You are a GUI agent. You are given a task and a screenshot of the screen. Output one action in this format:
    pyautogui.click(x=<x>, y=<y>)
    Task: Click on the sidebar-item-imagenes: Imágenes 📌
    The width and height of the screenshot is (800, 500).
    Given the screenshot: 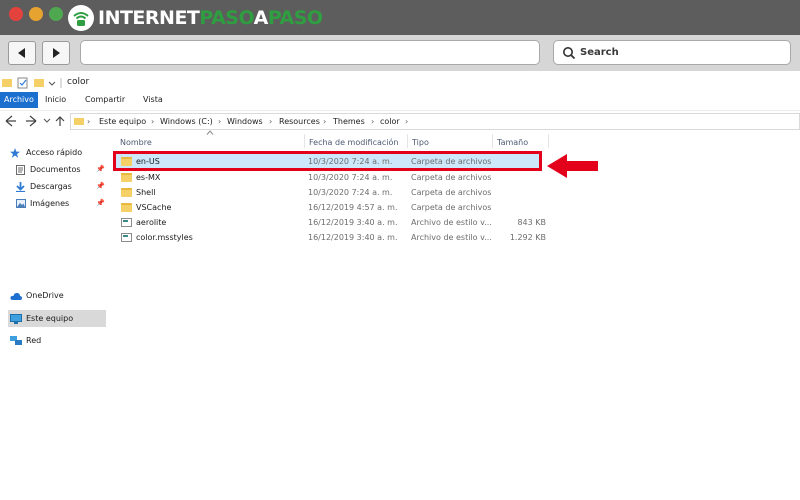 What is the action you would take?
    pyautogui.click(x=61, y=204)
    